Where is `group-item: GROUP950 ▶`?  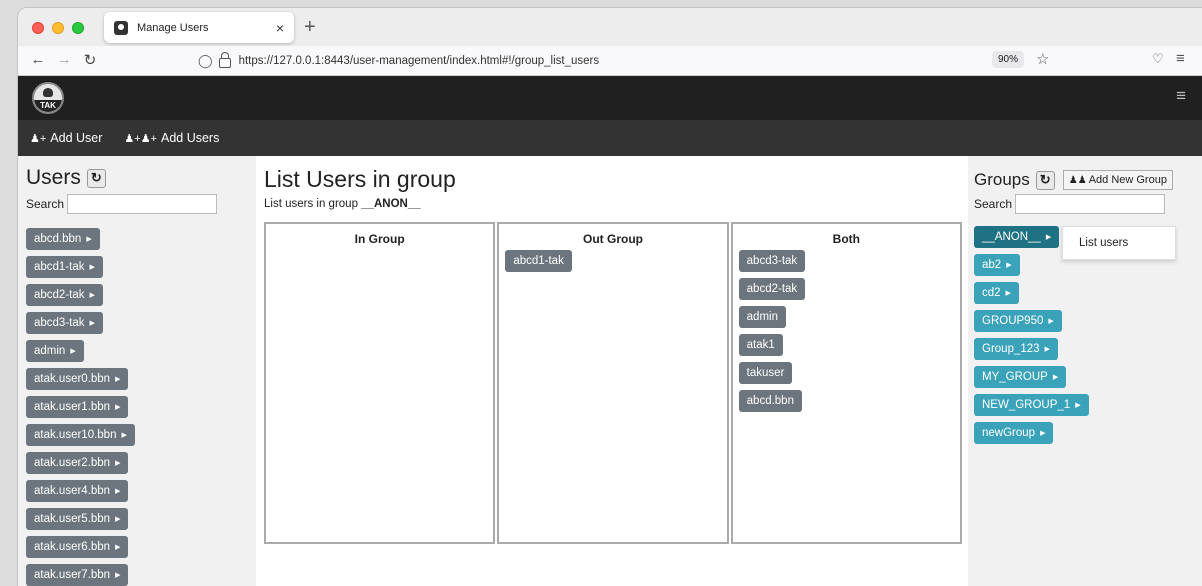
group-item: GROUP950 ▶ is located at coordinates (1018, 321).